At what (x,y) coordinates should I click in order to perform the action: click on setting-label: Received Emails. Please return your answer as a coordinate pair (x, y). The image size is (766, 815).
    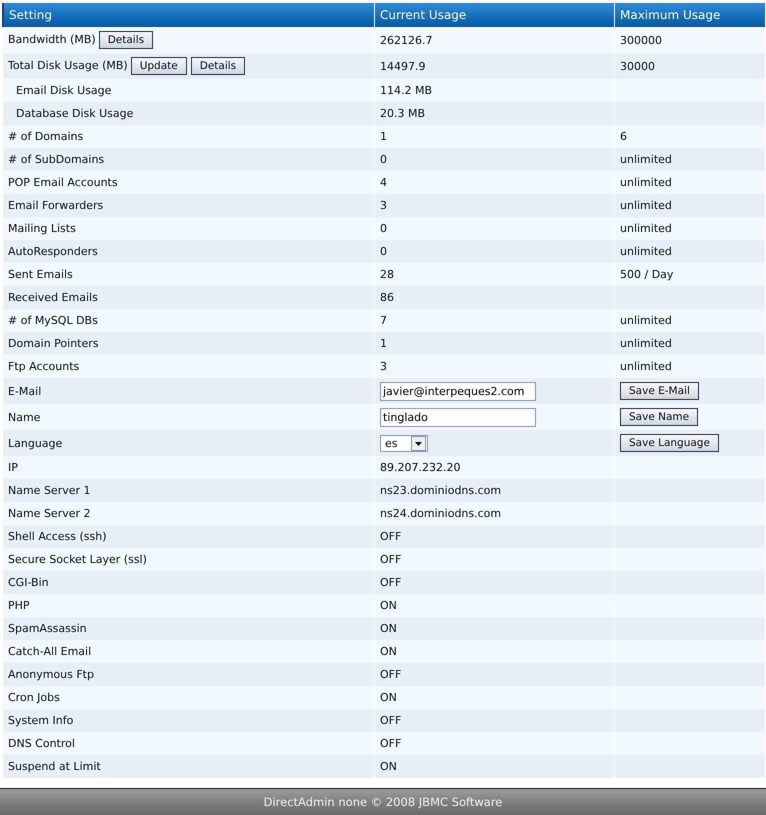
    Looking at the image, I should click on (53, 297).